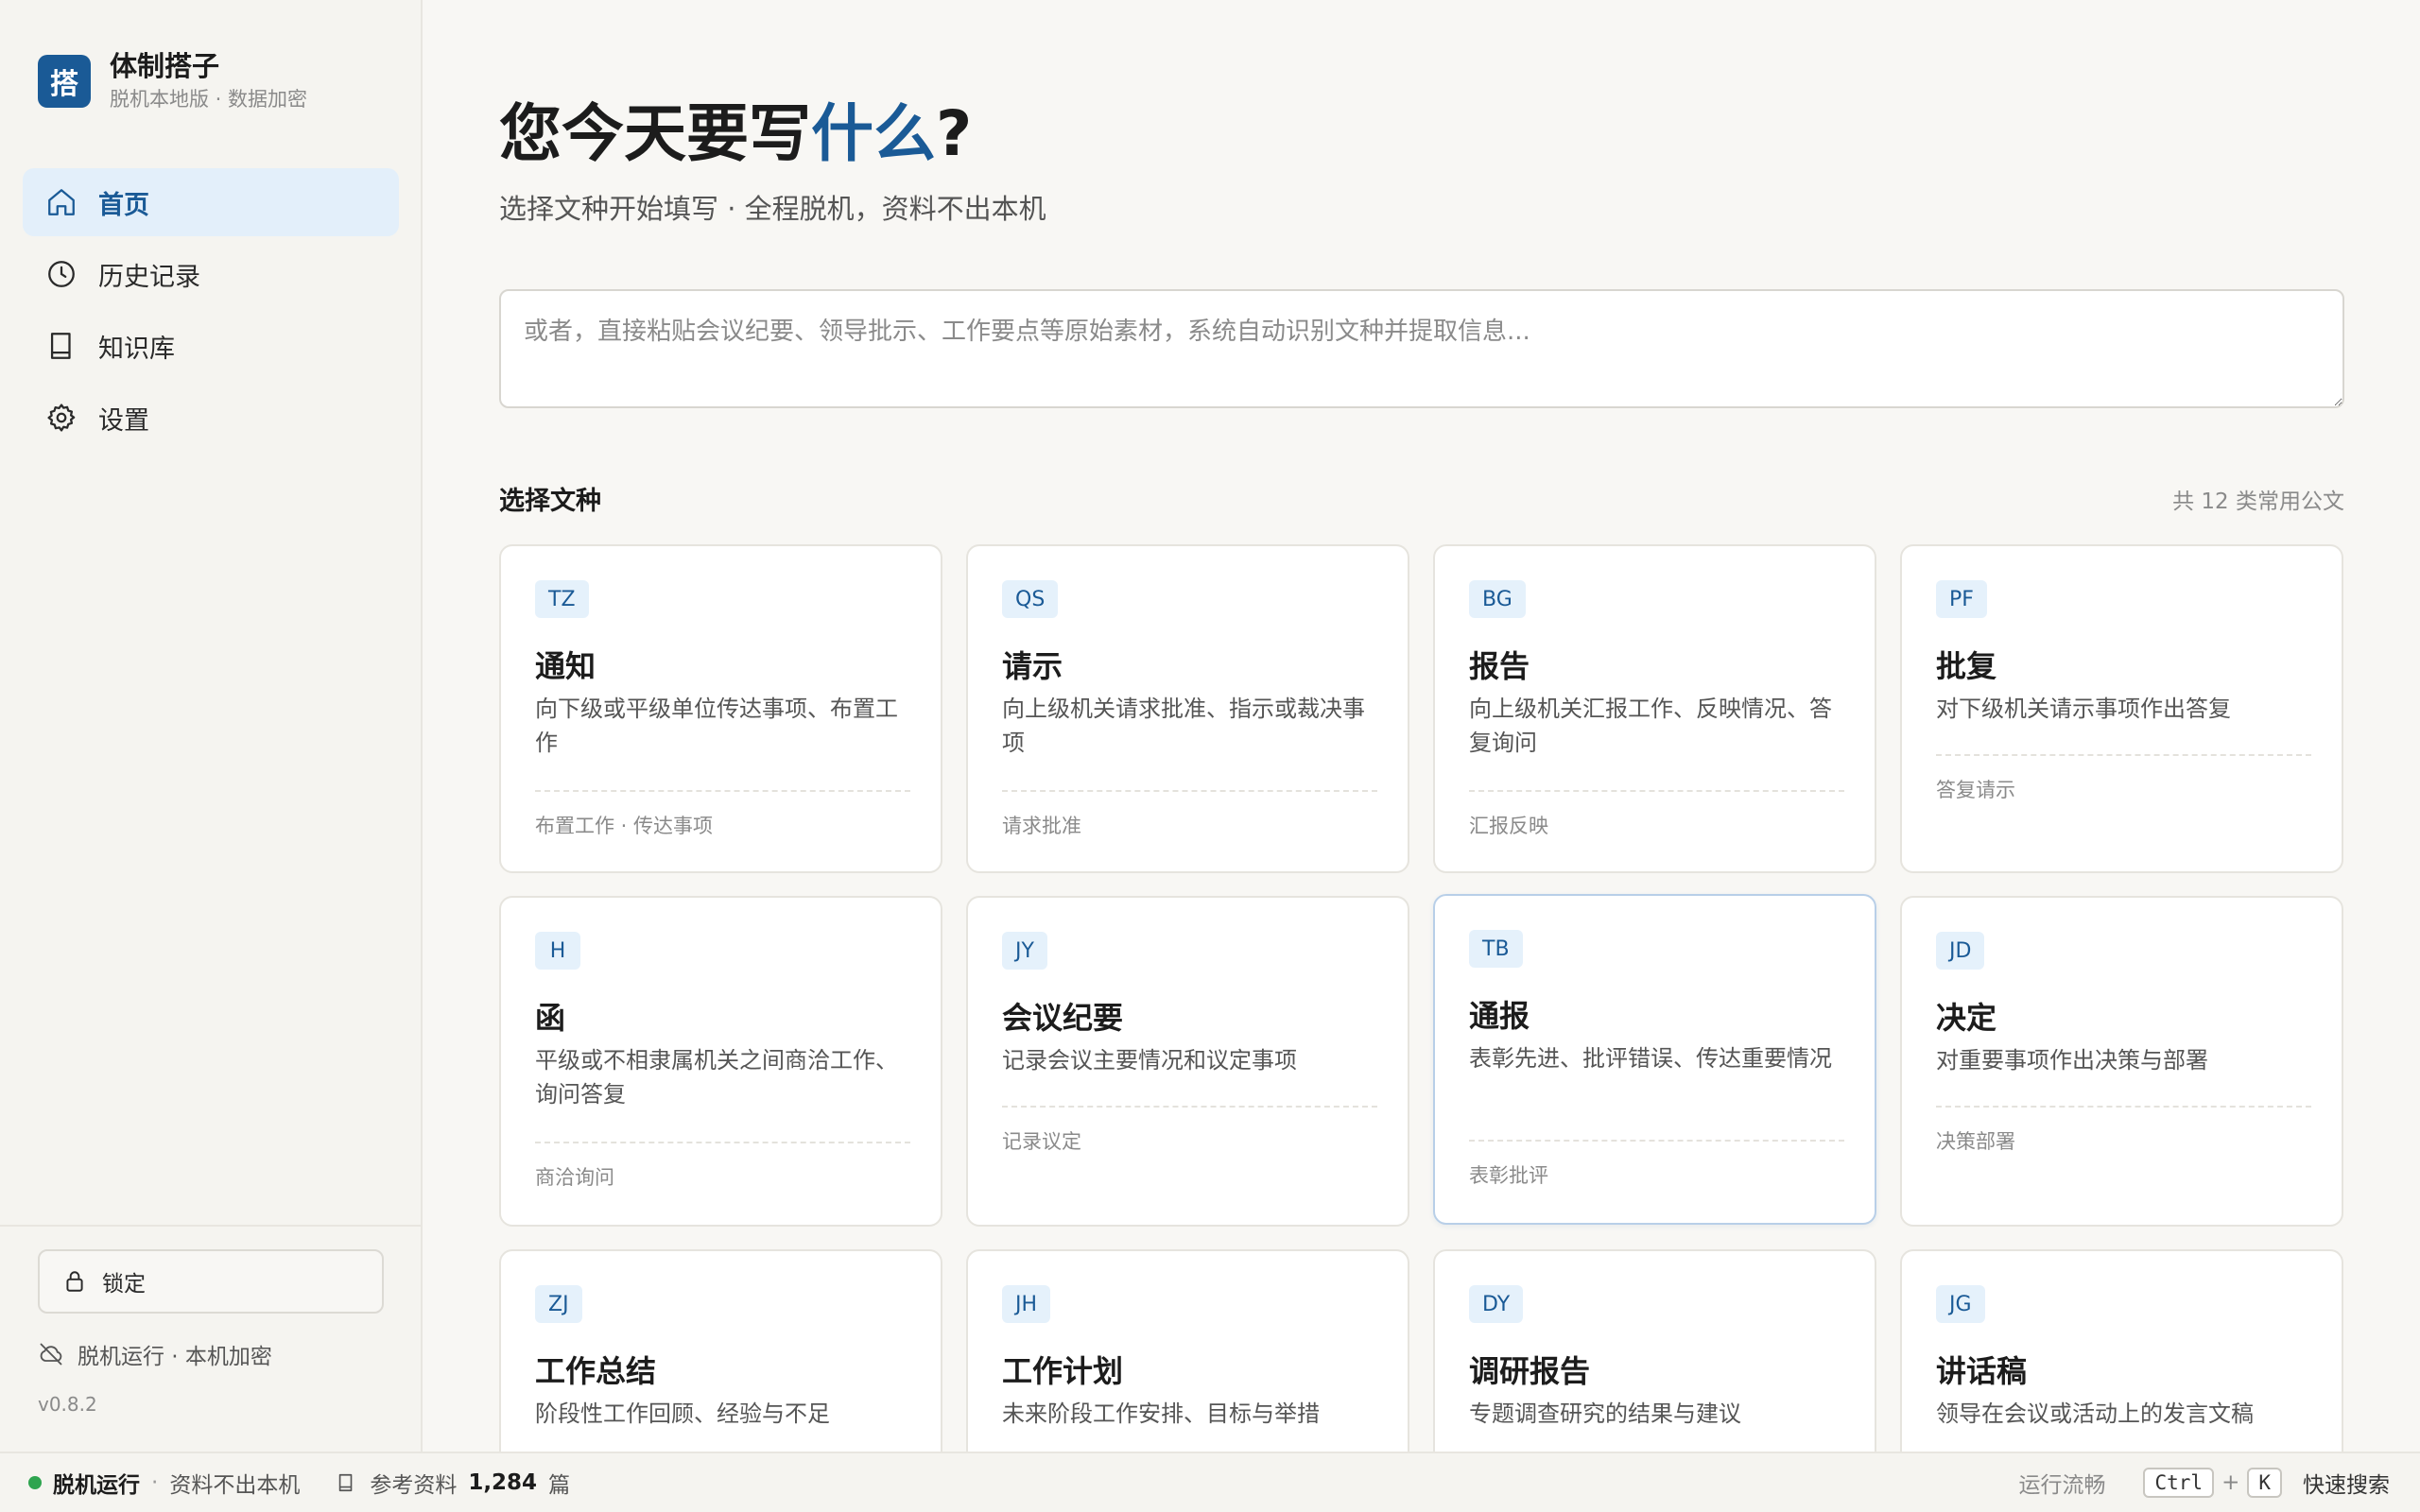 The height and width of the screenshot is (1512, 2420). Describe the element at coordinates (61, 202) in the screenshot. I see `home-icon` at that location.